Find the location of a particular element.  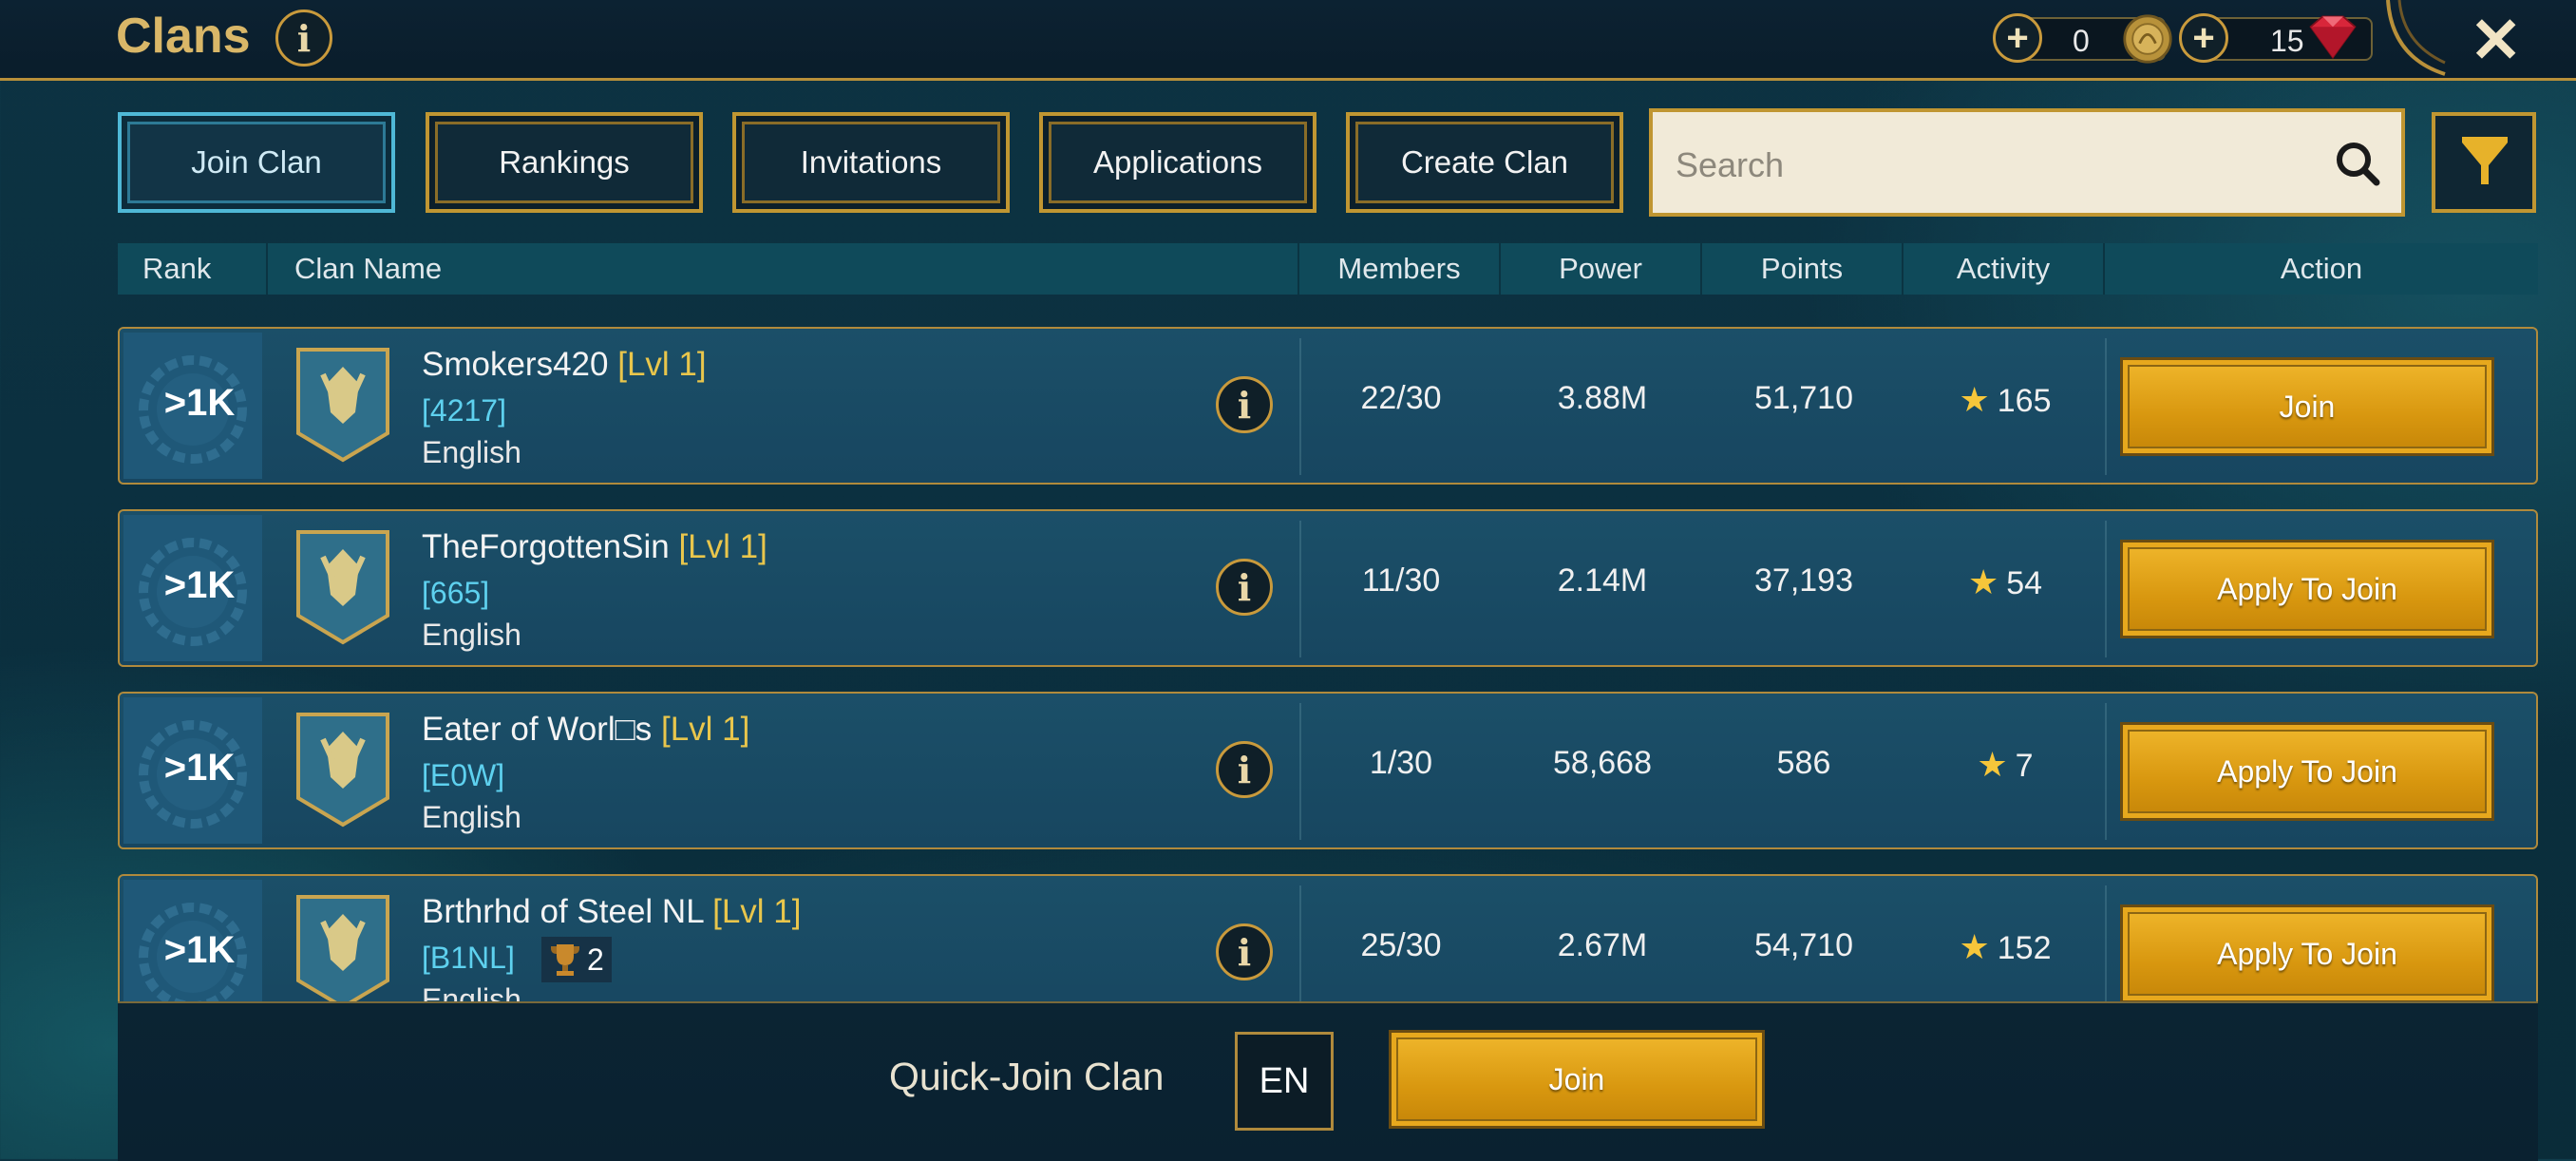

filter-button is located at coordinates (2484, 162).